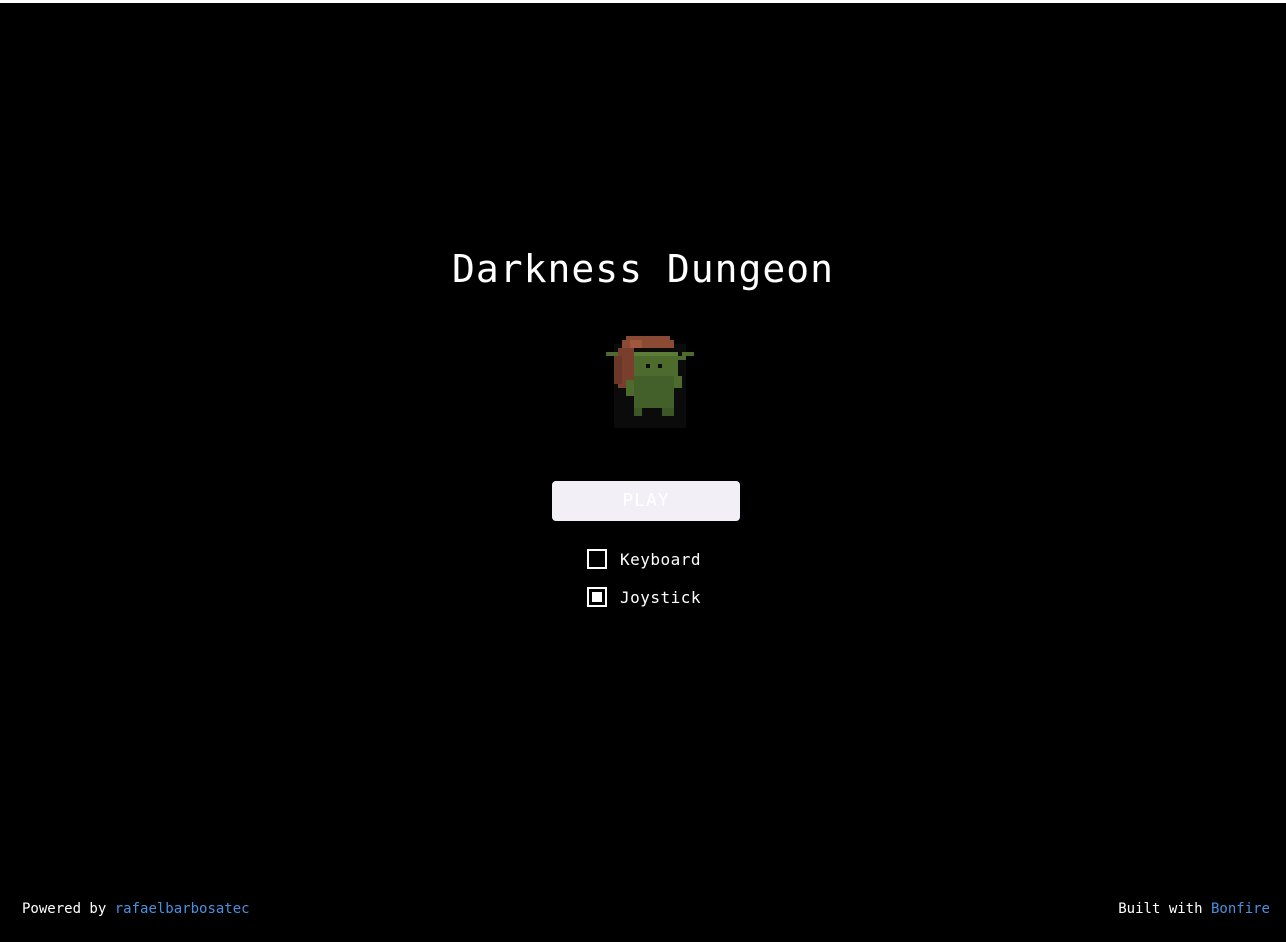  I want to click on joystick-option: Joystick, so click(644, 597).